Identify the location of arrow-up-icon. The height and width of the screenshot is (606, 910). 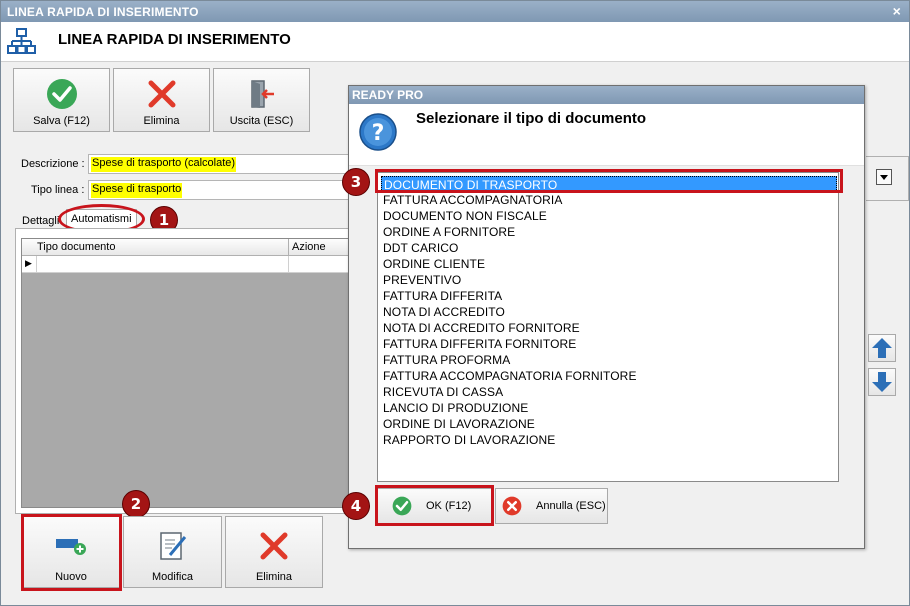
(882, 348).